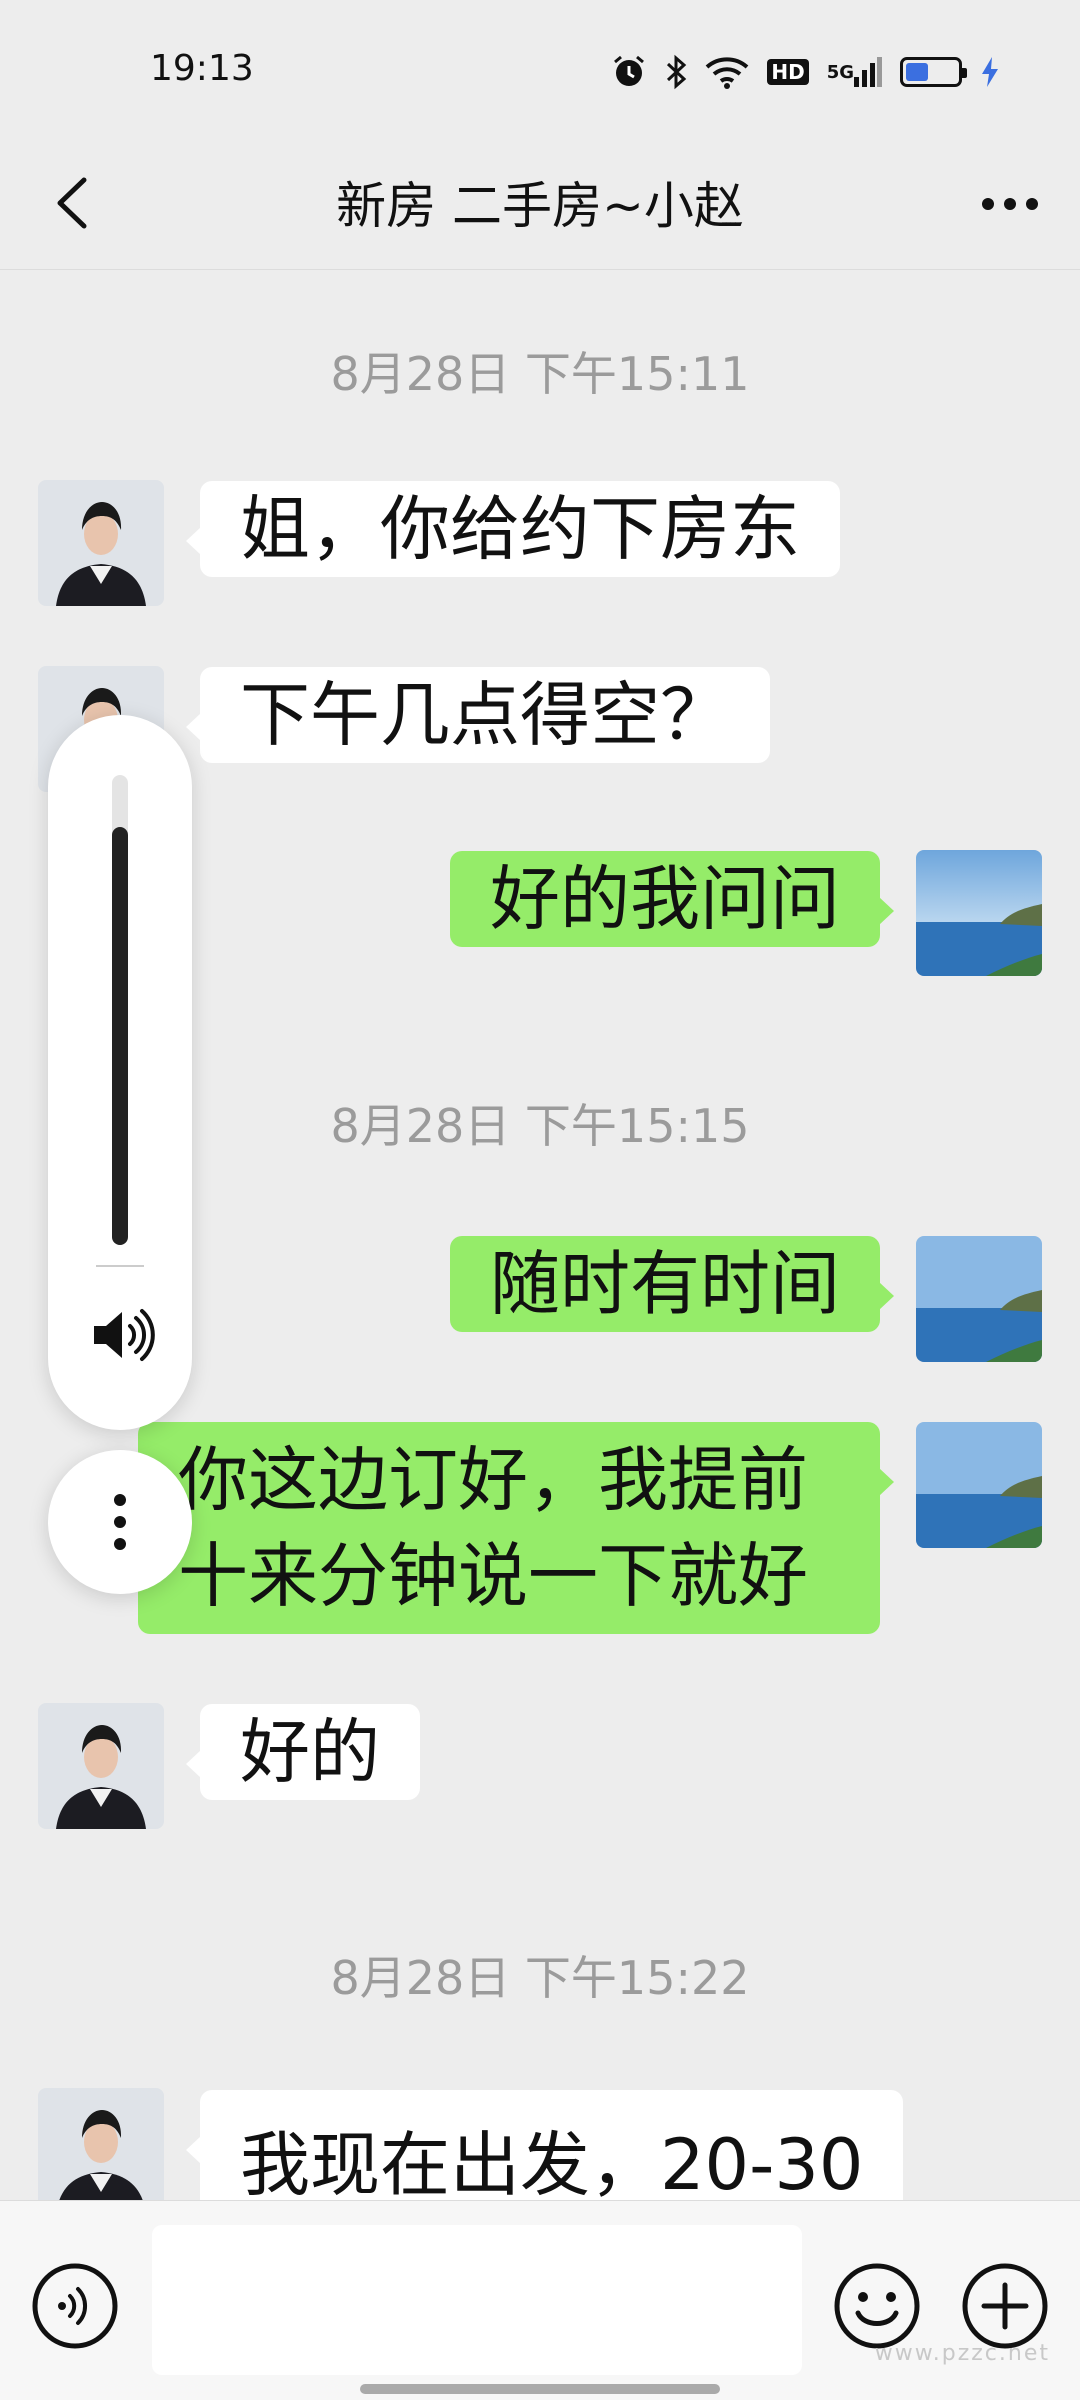  What do you see at coordinates (303, 1752) in the screenshot?
I see `message-bubble-incoming: 好的` at bounding box center [303, 1752].